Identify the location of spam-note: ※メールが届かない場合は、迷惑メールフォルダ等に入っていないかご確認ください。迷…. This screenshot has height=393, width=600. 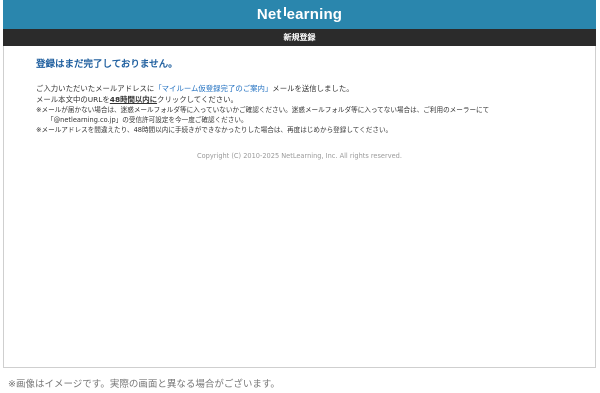
(263, 110).